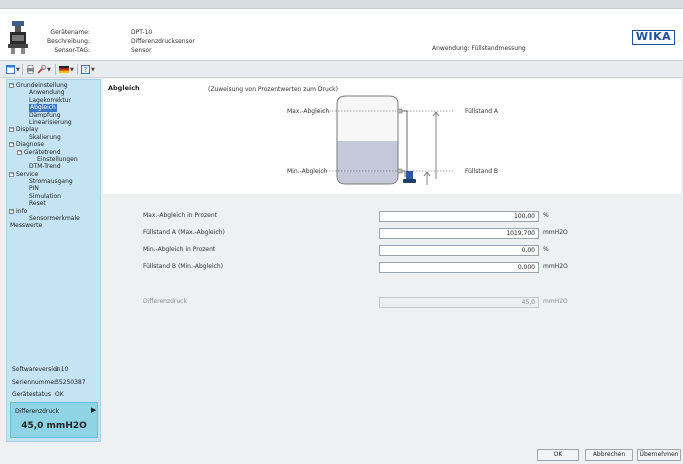 The image size is (683, 464). I want to click on level-a-label: Füllstand A, so click(482, 111).